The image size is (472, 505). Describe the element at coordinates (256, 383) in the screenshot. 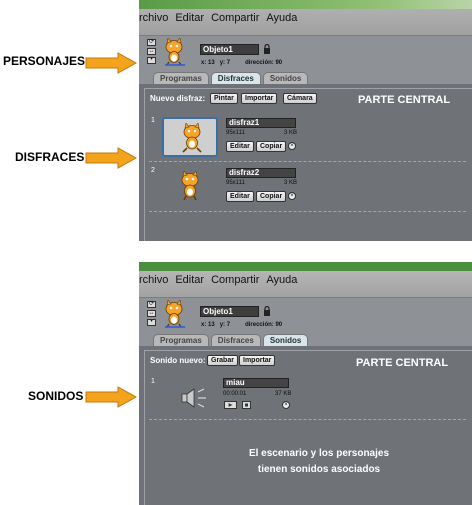

I see `sound-name-field: miau` at that location.